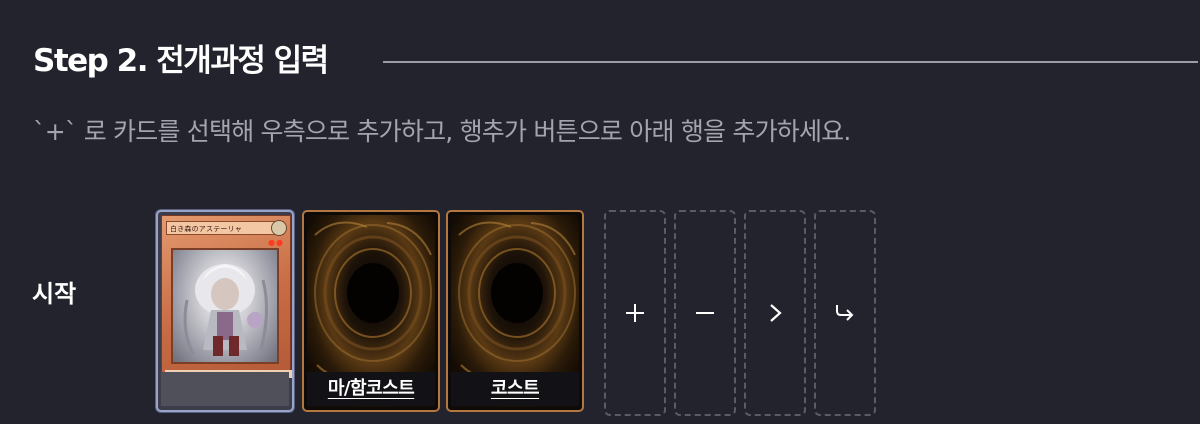  Describe the element at coordinates (276, 242) in the screenshot. I see `level-stars-icon: ●●` at that location.